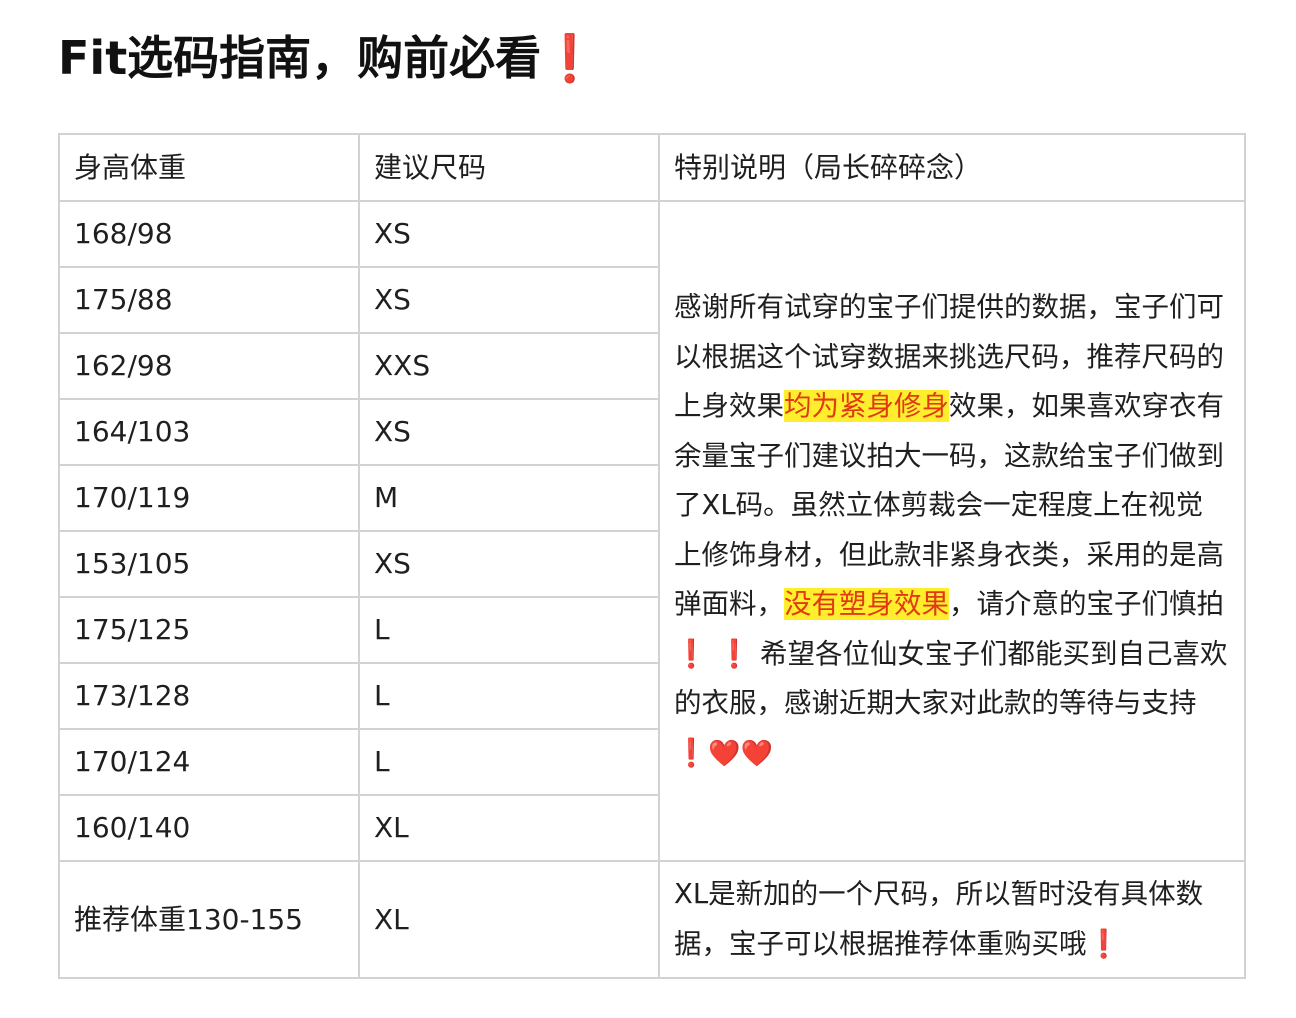 The image size is (1296, 1018). Describe the element at coordinates (509, 366) in the screenshot. I see `size-cell: XXS` at that location.